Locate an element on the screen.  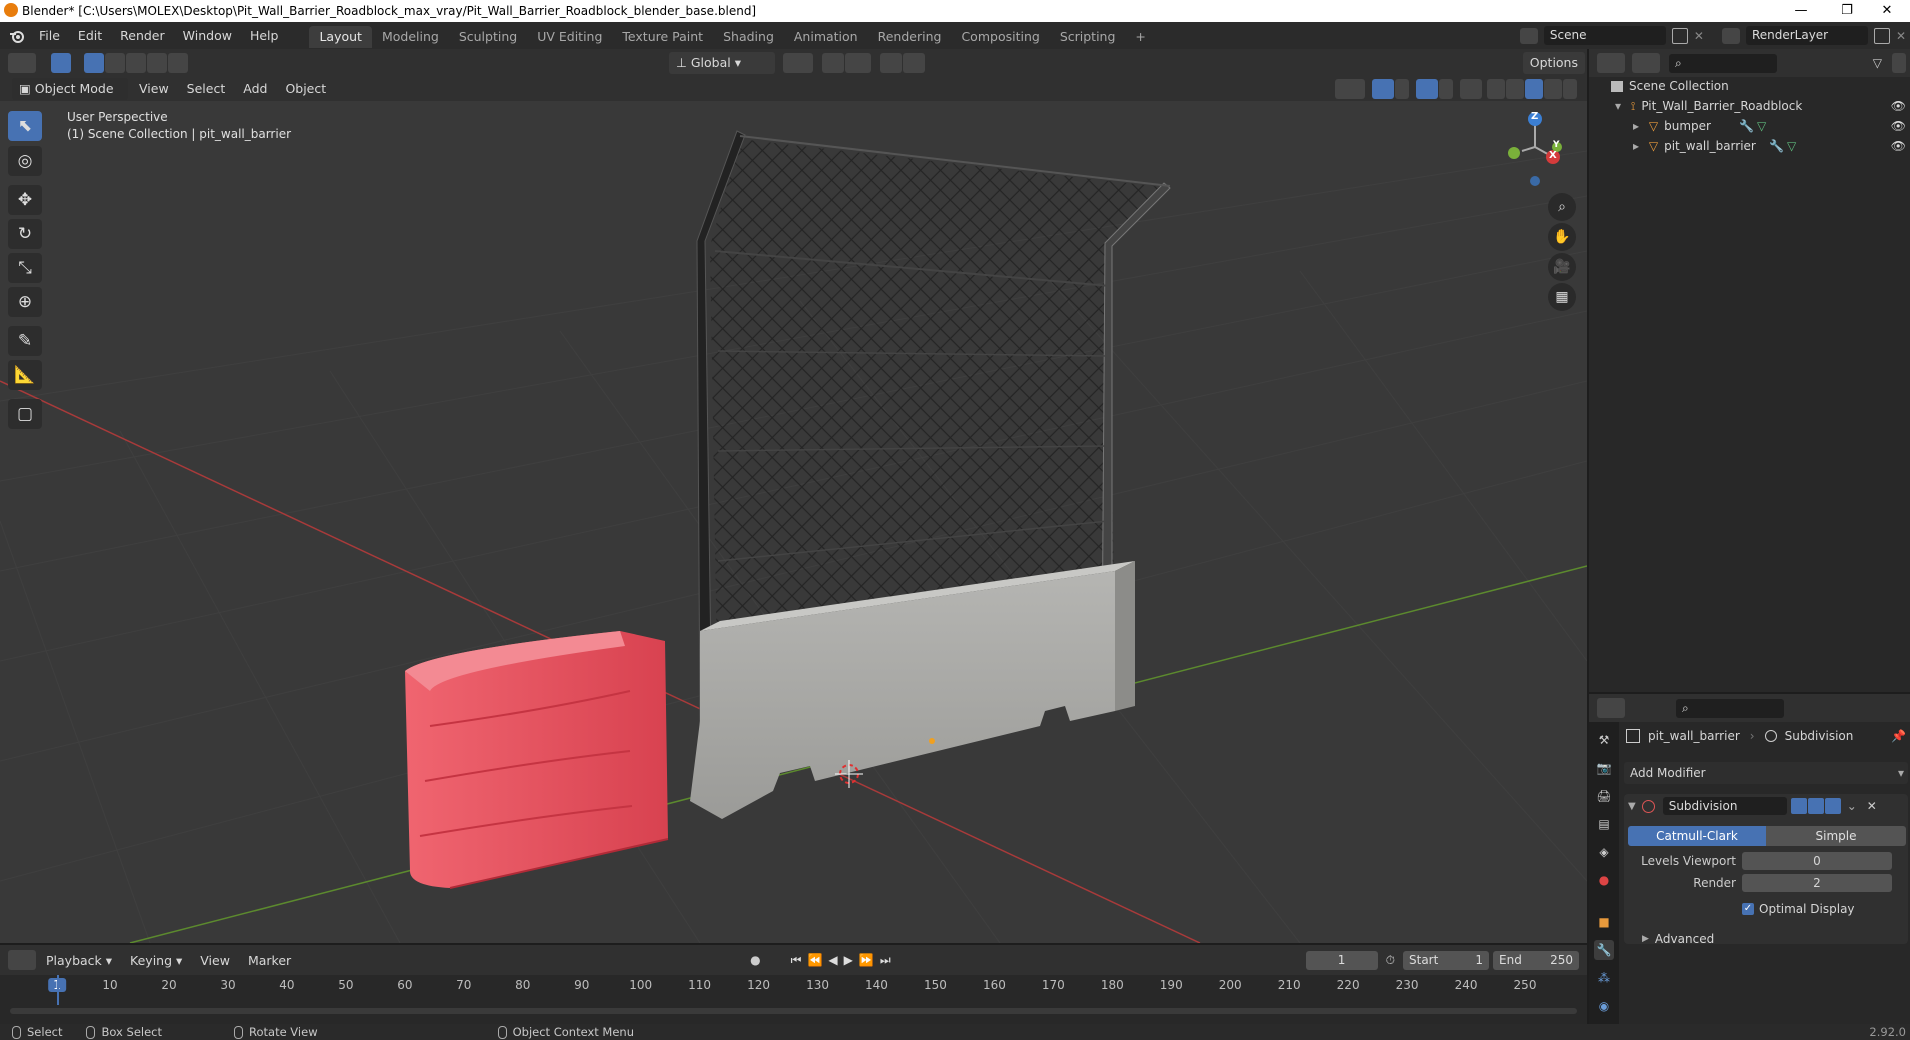
viewport-menu-object: Object is located at coordinates (305, 89).